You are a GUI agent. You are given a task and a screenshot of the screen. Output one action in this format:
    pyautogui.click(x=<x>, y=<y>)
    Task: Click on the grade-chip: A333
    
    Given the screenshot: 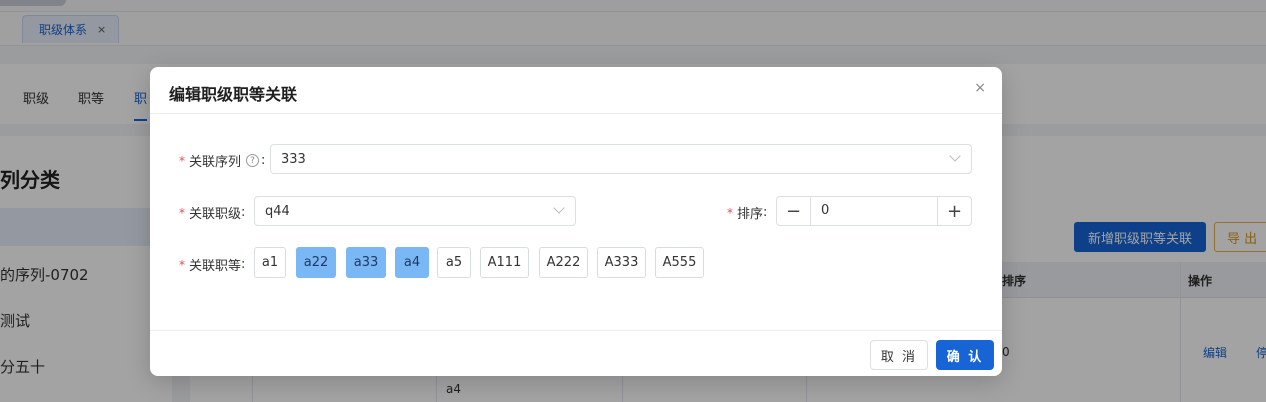 What is the action you would take?
    pyautogui.click(x=621, y=262)
    